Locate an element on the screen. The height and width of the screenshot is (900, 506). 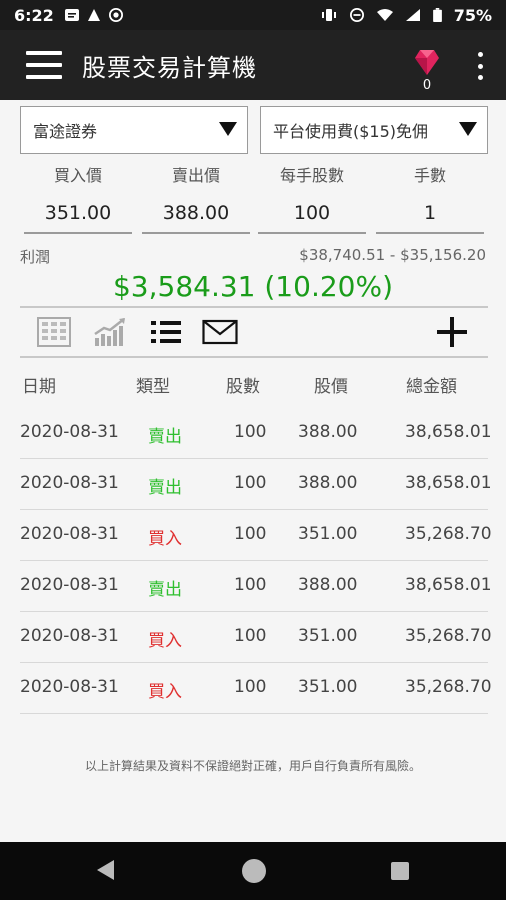
column-header-price: 股價 is located at coordinates (331, 387).